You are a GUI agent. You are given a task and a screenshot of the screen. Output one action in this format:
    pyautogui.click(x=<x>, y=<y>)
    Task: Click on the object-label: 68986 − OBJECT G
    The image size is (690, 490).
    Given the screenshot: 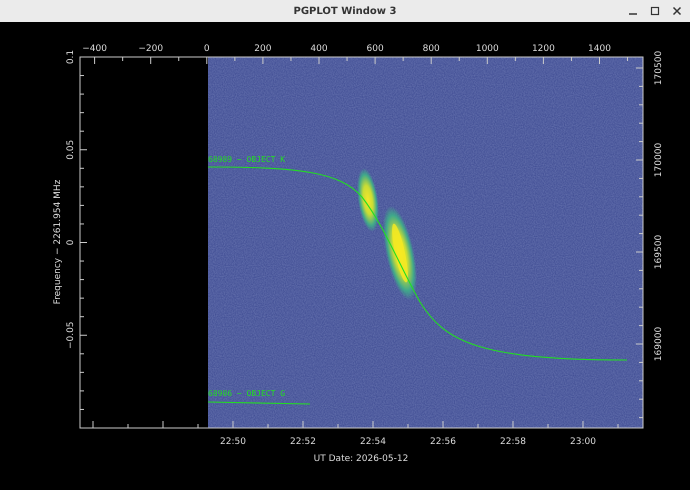 What is the action you would take?
    pyautogui.click(x=247, y=393)
    